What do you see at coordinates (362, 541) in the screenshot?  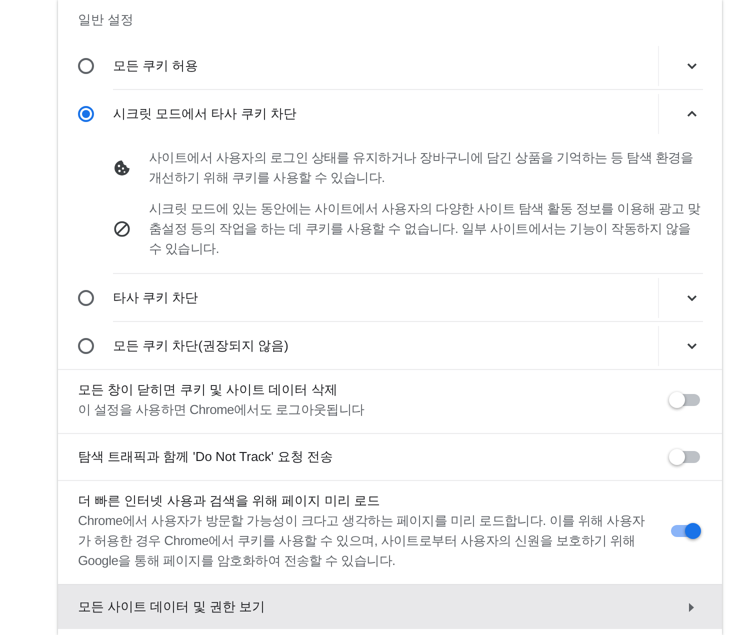 I see `setting-description: Chrome에서 사용자가 방문할 가능성이 크다고 생각하는 페이지를 미리 로드합니다. 이를 위해 사용자가 허용한 경우 Chrome에서 쿠키를 사용할 수 있으며, 사이트로부터 사용자의 신원을 보호하기 위해 Google을 통해 페이지를 암호화하여 전송할 수 있습니다.` at bounding box center [362, 541].